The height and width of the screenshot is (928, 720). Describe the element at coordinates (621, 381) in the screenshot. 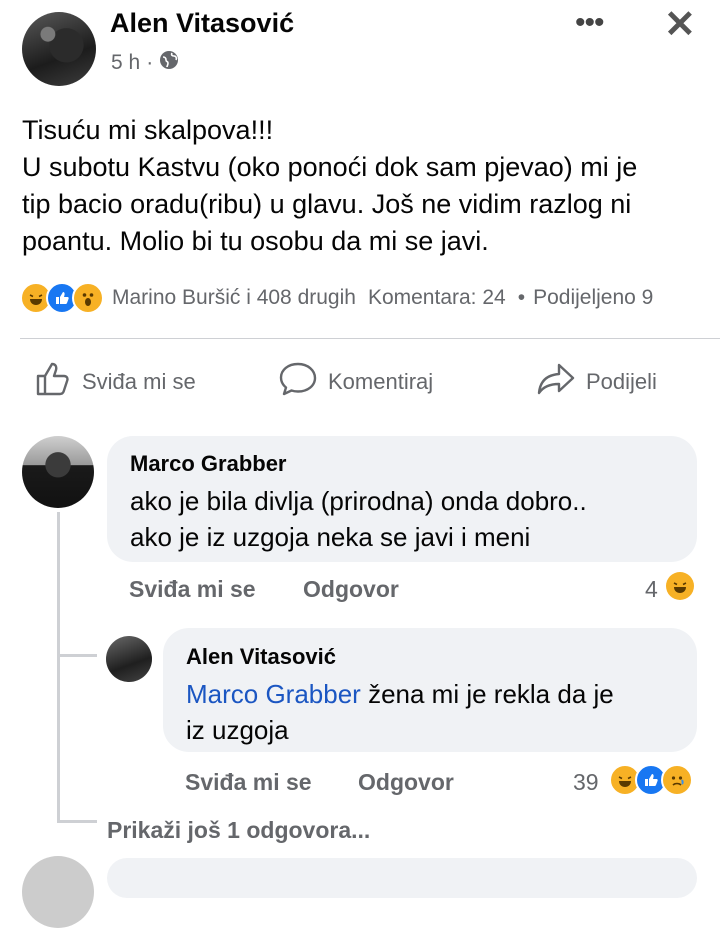

I see `share-label: Podijeli` at that location.